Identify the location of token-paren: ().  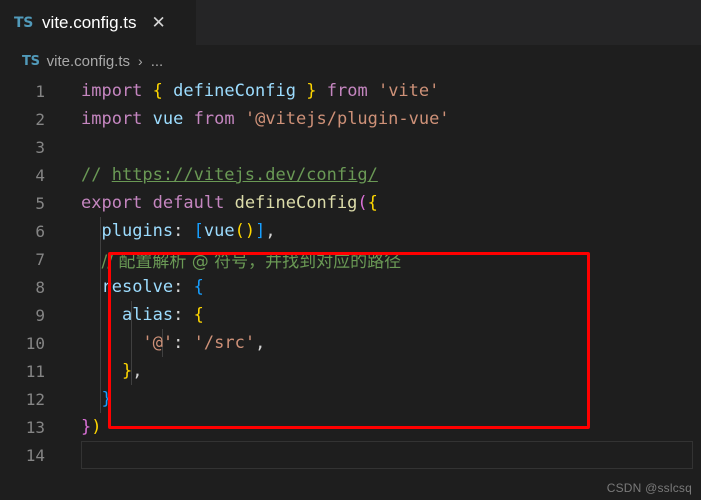
(245, 231).